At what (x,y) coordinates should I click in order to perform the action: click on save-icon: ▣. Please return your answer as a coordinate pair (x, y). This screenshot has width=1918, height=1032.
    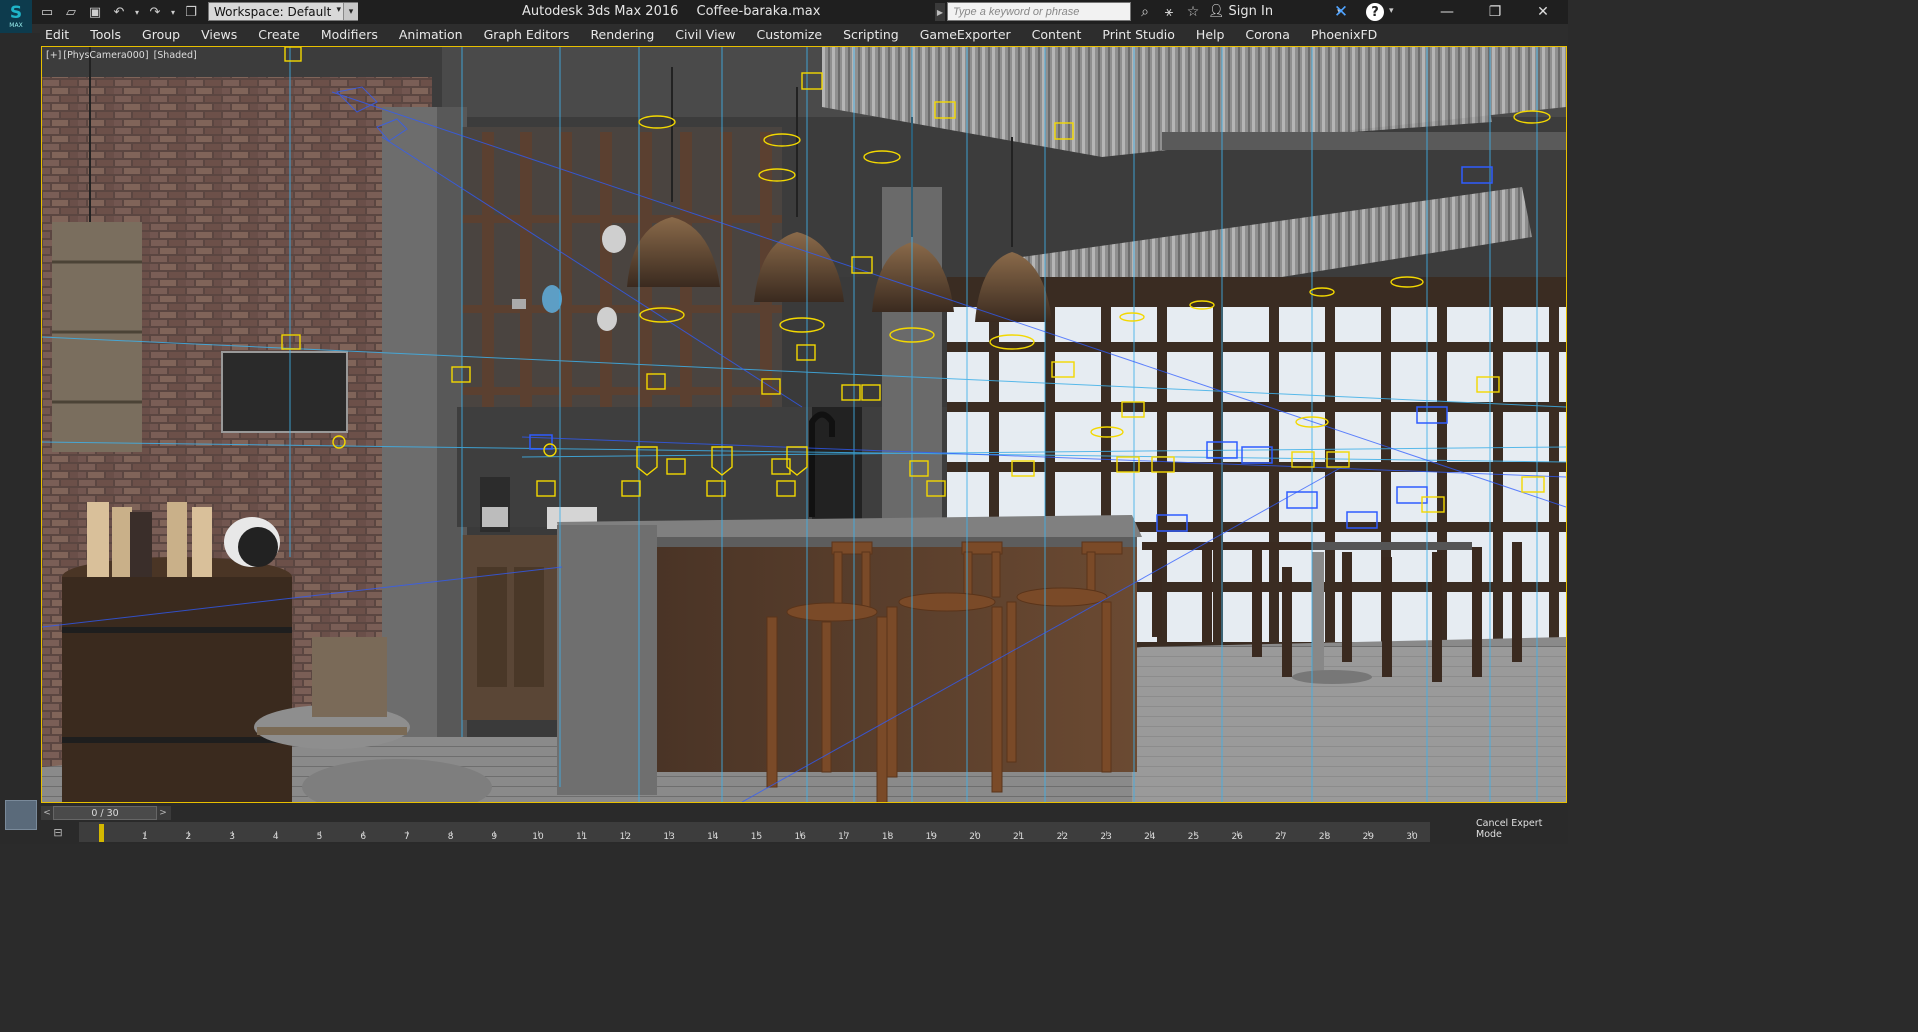
    Looking at the image, I should click on (95, 12).